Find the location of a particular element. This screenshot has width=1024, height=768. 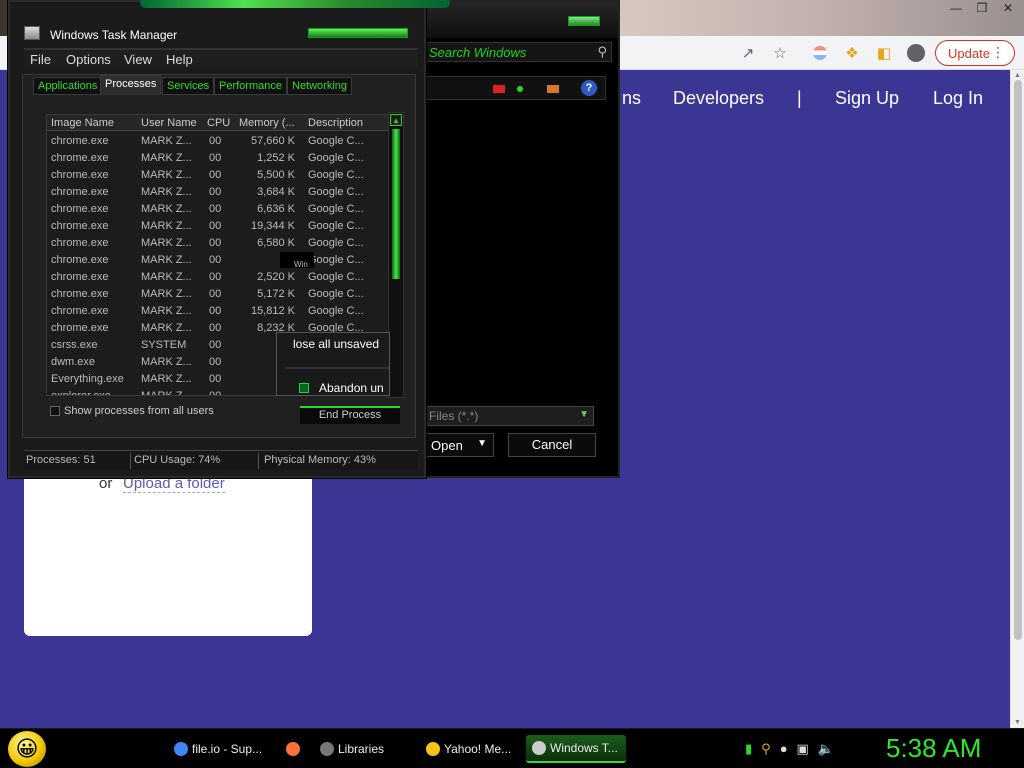

bookmark-star-icon: ☆ is located at coordinates (780, 53).